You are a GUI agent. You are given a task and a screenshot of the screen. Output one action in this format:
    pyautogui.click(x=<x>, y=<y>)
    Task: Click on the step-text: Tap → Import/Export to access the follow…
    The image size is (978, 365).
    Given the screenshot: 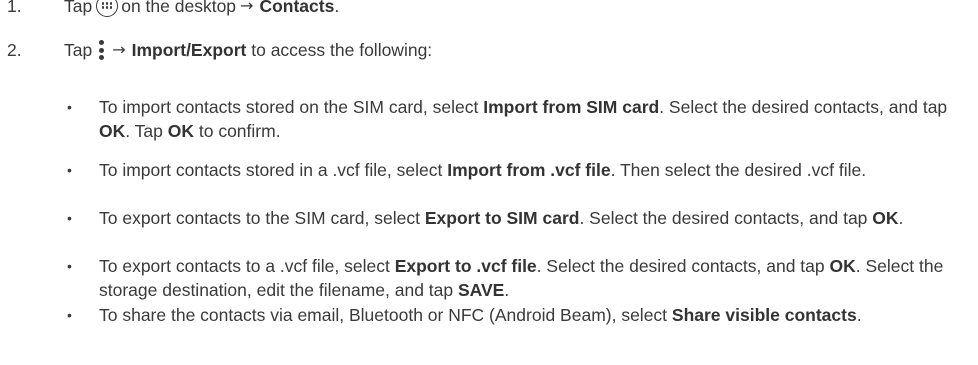 What is the action you would take?
    pyautogui.click(x=248, y=50)
    